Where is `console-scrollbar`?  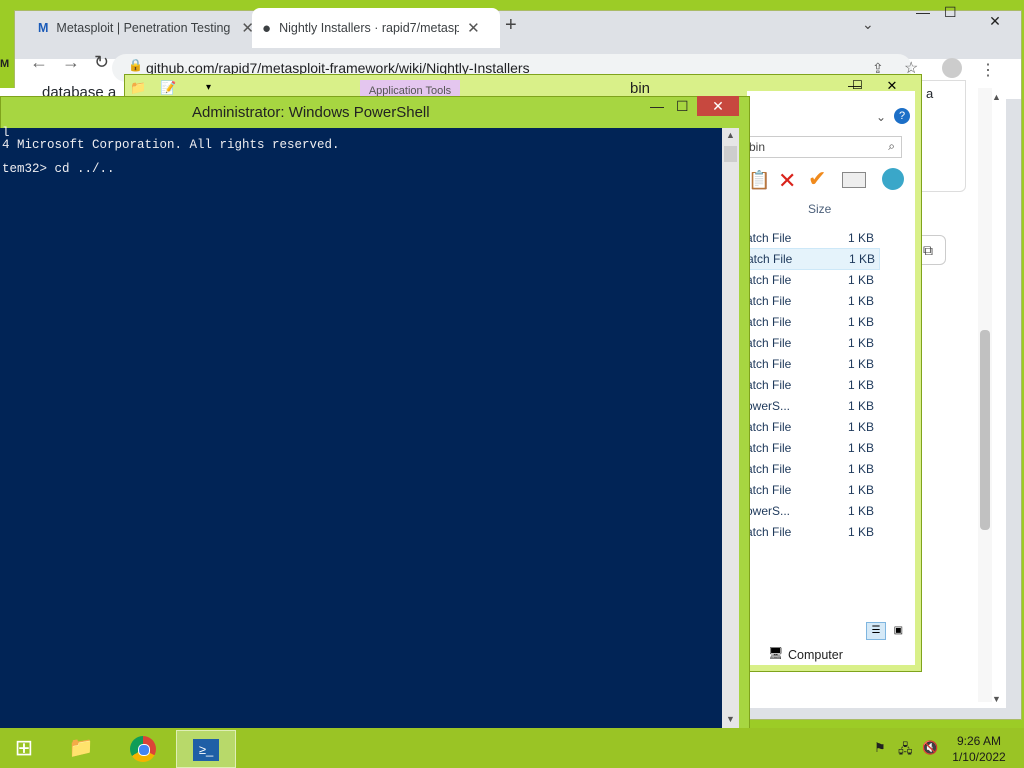 console-scrollbar is located at coordinates (730, 428).